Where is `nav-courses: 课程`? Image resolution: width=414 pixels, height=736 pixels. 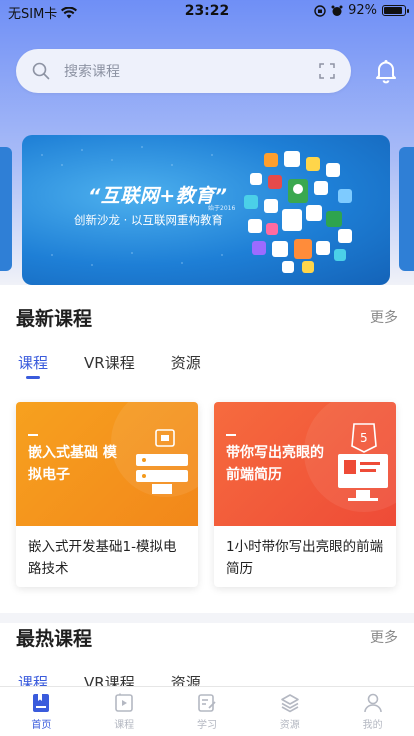 nav-courses: 课程 is located at coordinates (124, 711).